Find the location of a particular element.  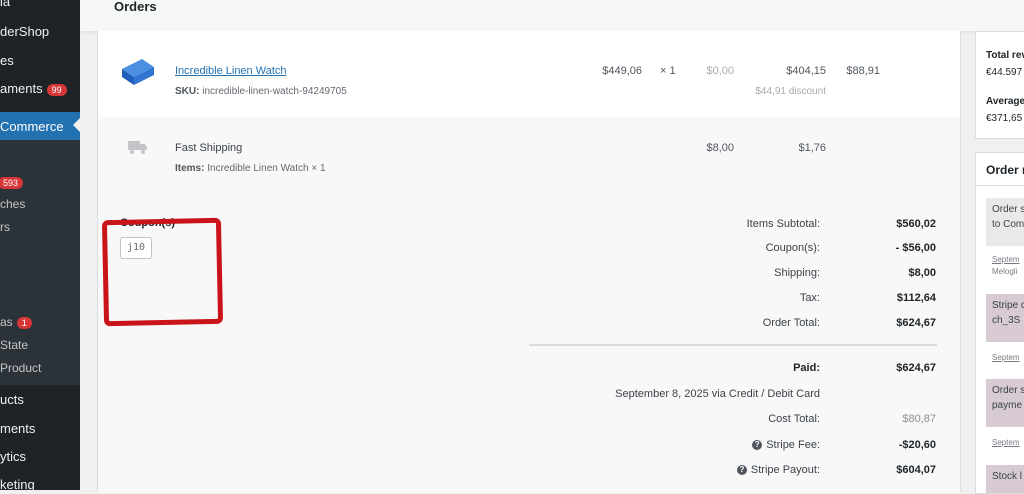

shipping-total-value: $8,00 is located at coordinates (922, 273).